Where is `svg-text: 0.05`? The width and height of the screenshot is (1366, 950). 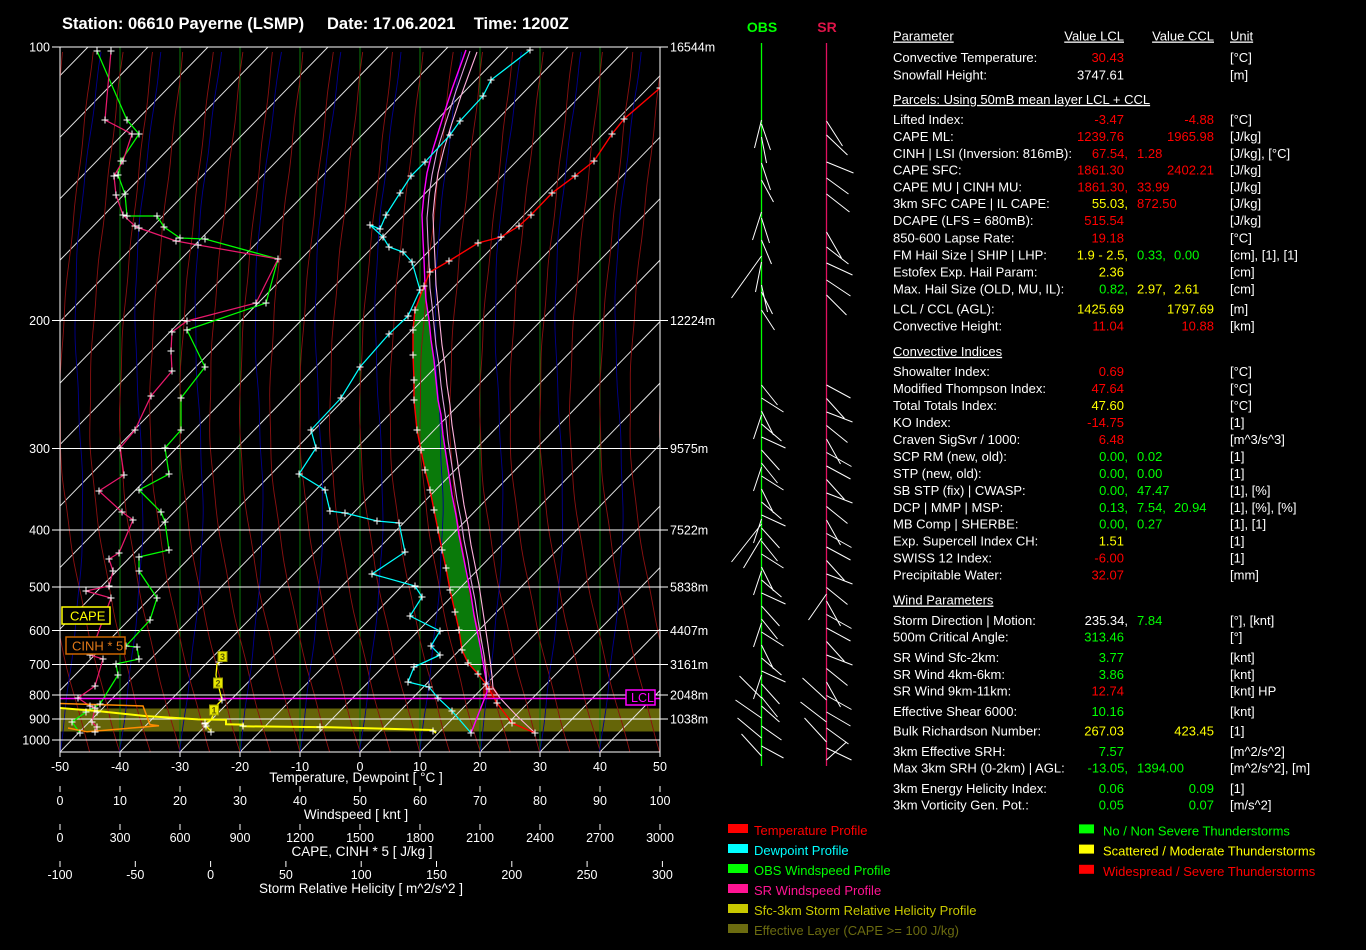 svg-text: 0.05 is located at coordinates (1111, 805).